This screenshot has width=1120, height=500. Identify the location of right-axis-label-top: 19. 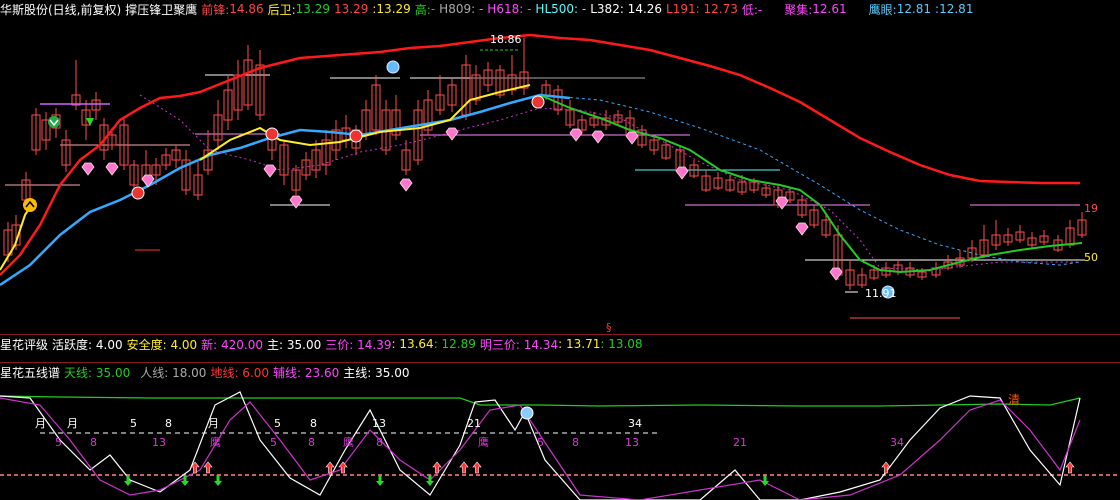
(1091, 208).